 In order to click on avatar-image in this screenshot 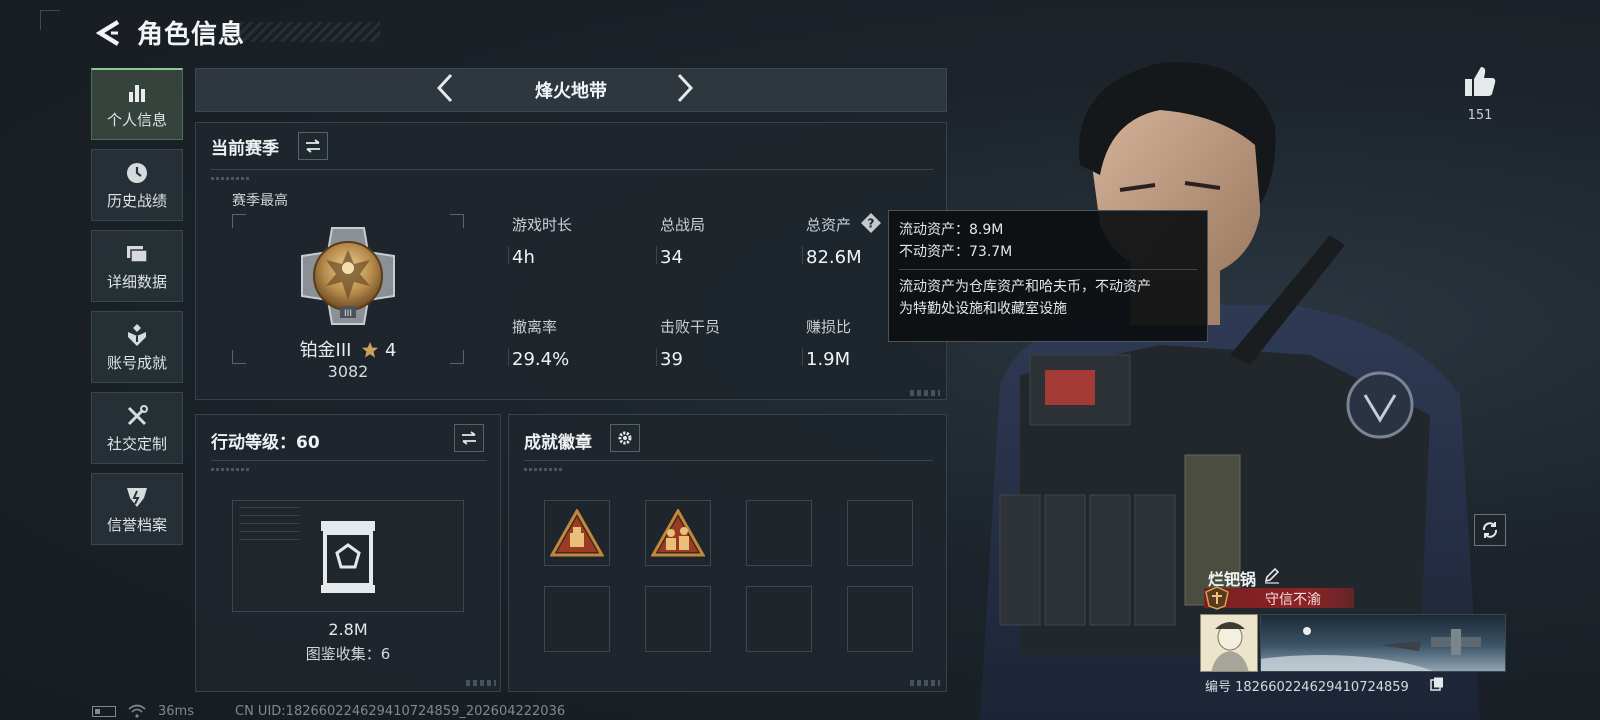, I will do `click(1229, 643)`.